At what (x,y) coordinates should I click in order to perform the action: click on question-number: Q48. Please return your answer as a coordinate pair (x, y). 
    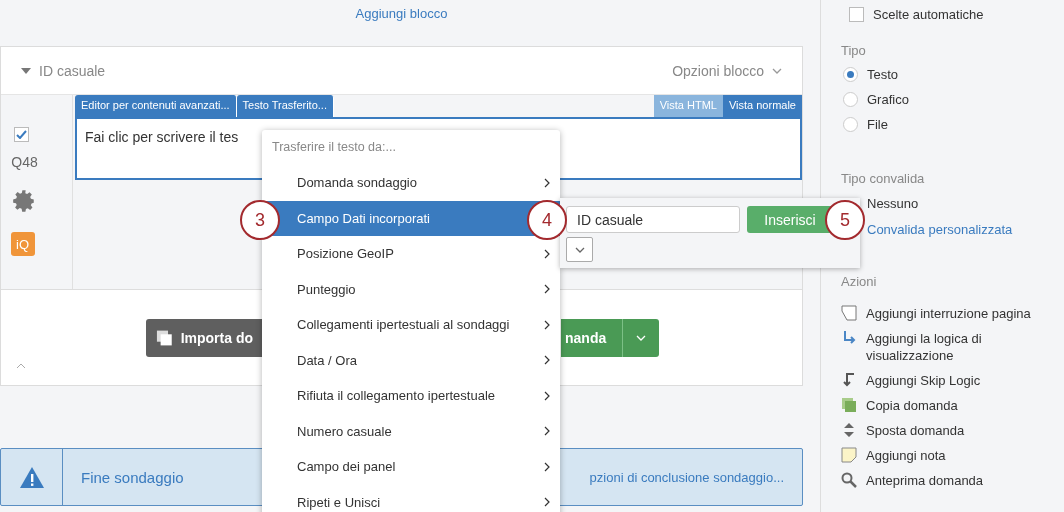
    Looking at the image, I should click on (24, 162).